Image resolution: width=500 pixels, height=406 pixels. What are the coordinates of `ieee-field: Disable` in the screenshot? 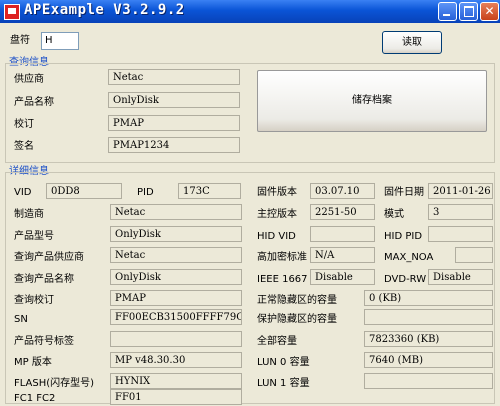 It's located at (342, 277).